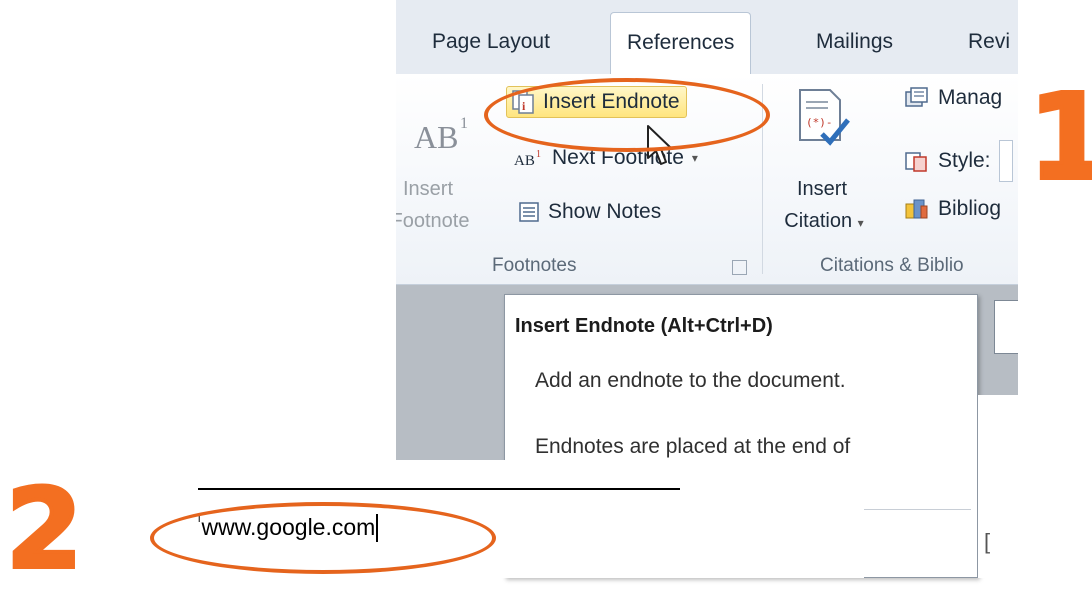  Describe the element at coordinates (739, 267) in the screenshot. I see `dialog-launcher-icon` at that location.